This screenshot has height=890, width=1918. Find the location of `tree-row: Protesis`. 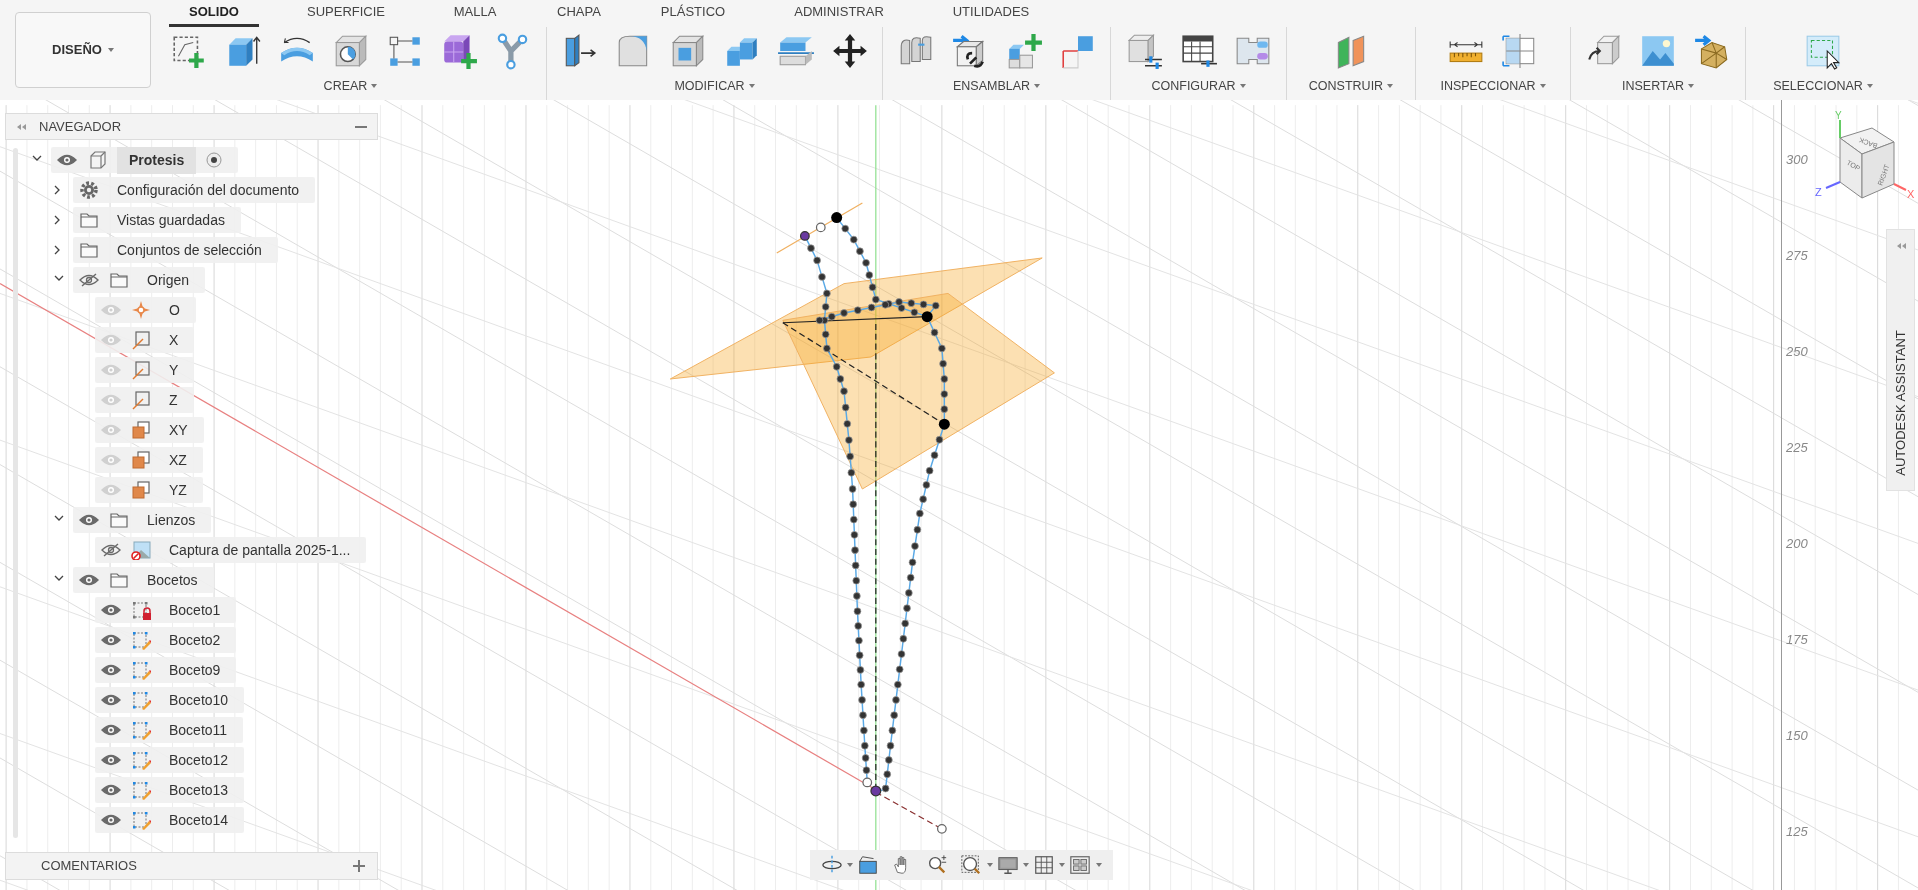

tree-row: Protesis is located at coordinates (145, 160).